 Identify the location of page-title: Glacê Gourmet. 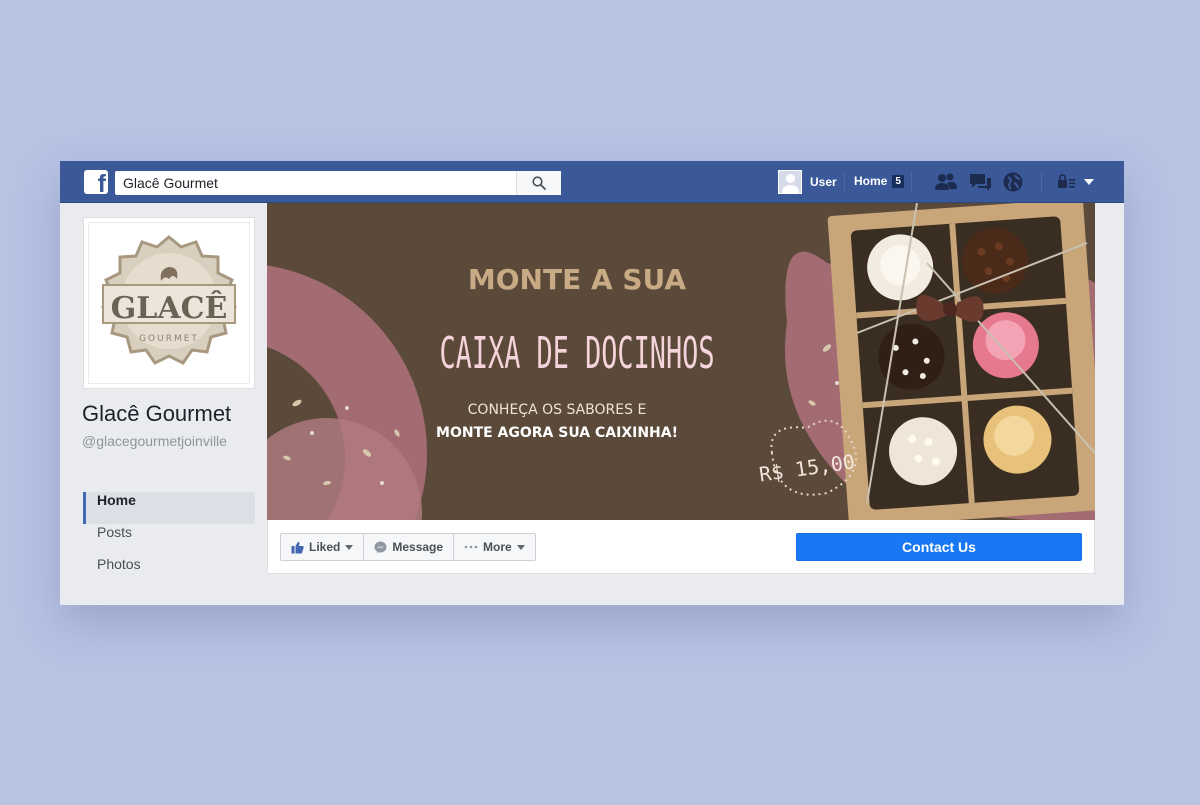
(157, 413).